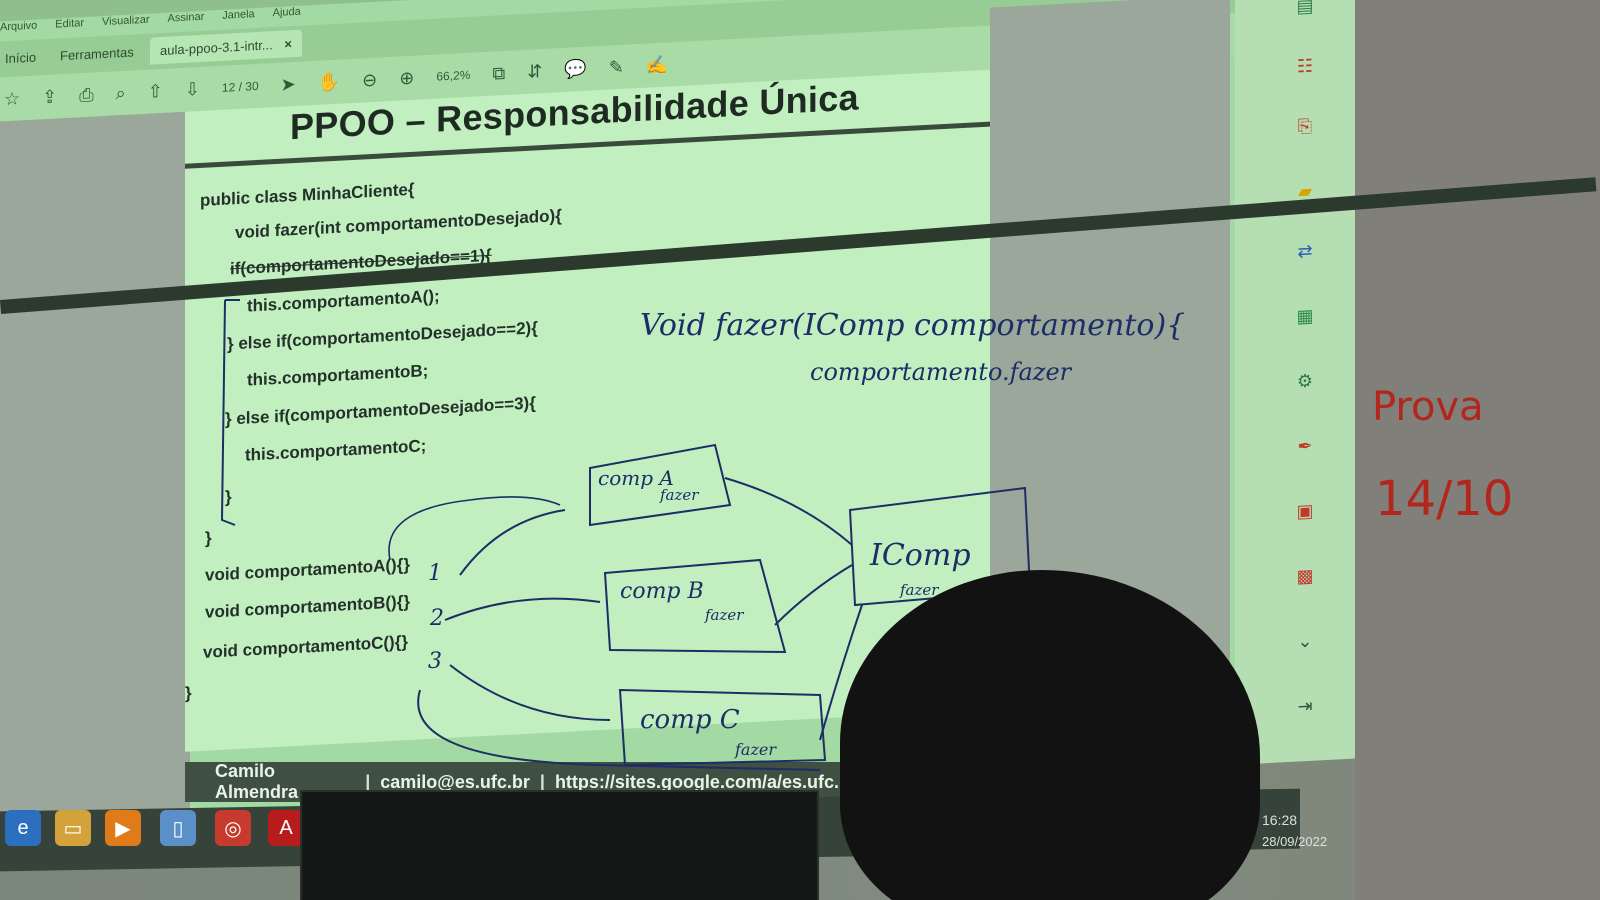 This screenshot has height=900, width=1600. Describe the element at coordinates (1294, 830) in the screenshot. I see `system-clock: 16:28 28/09/2022` at that location.